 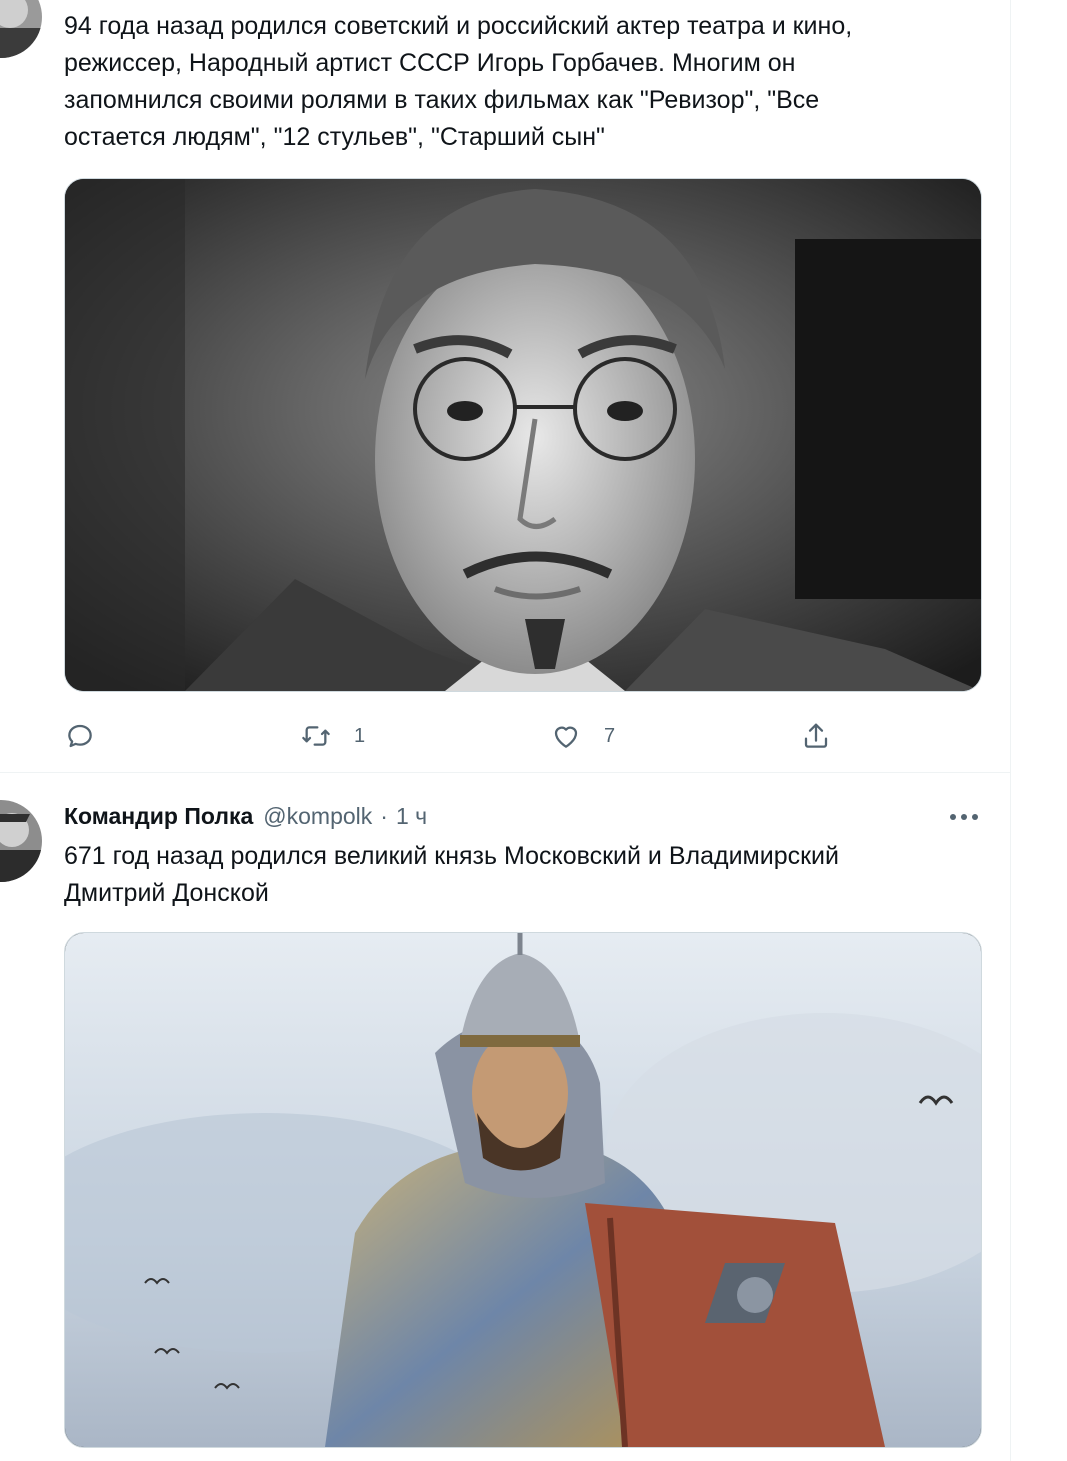 What do you see at coordinates (566, 736) in the screenshot?
I see `heart-icon` at bounding box center [566, 736].